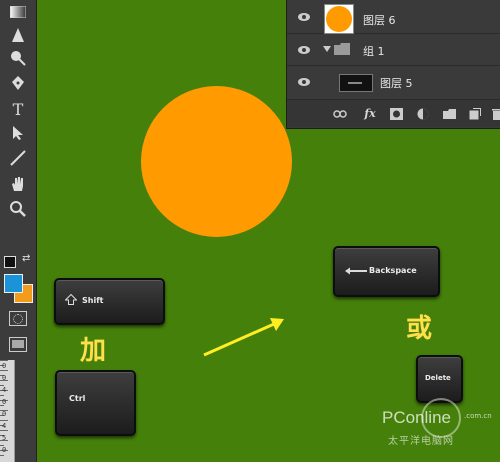 This screenshot has height=462, width=500. What do you see at coordinates (10, 262) in the screenshot?
I see `default-colors-icon` at bounding box center [10, 262].